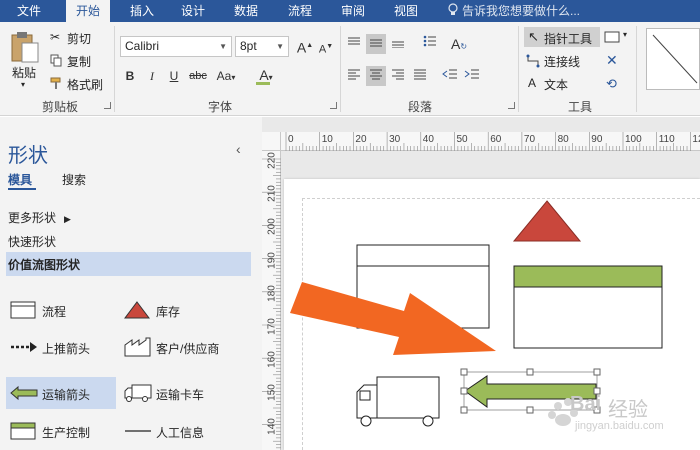 This screenshot has width=700, height=450. I want to click on close-x-button: ✕, so click(612, 60).